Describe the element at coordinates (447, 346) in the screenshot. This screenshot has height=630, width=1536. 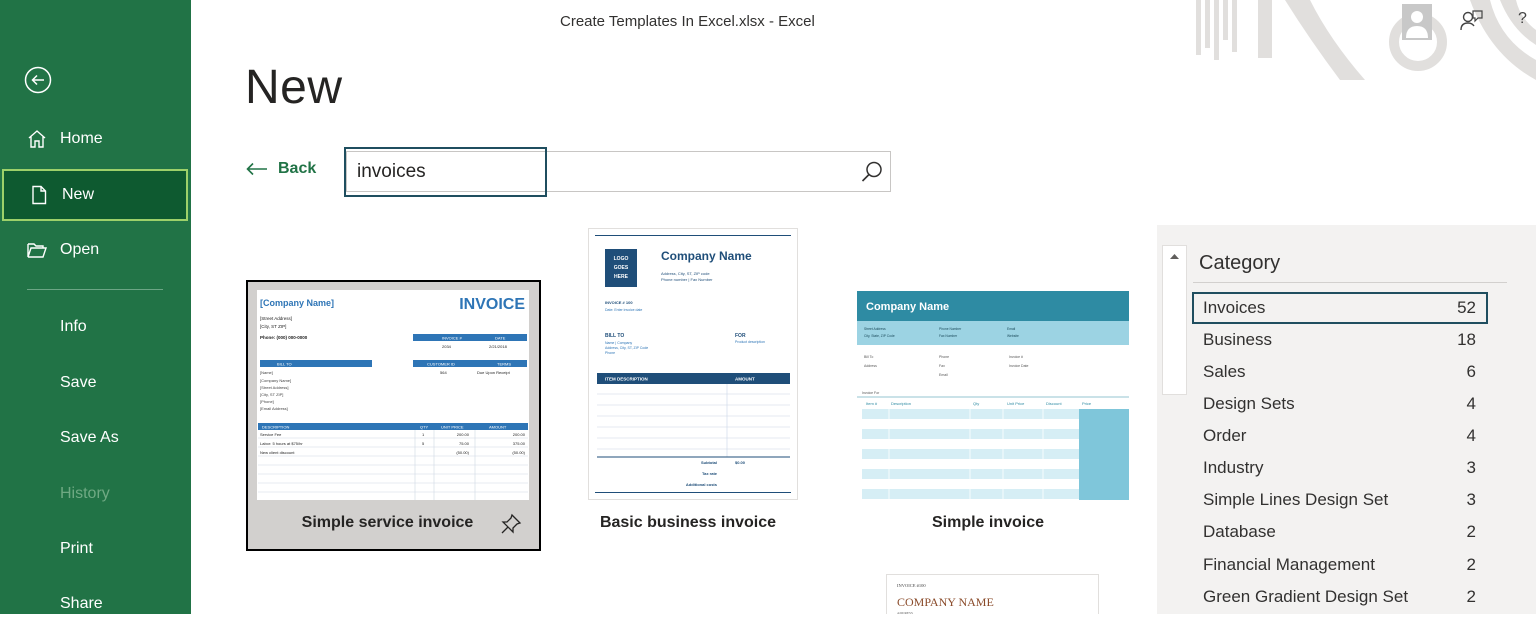
I see `thumb-value: 2034` at that location.